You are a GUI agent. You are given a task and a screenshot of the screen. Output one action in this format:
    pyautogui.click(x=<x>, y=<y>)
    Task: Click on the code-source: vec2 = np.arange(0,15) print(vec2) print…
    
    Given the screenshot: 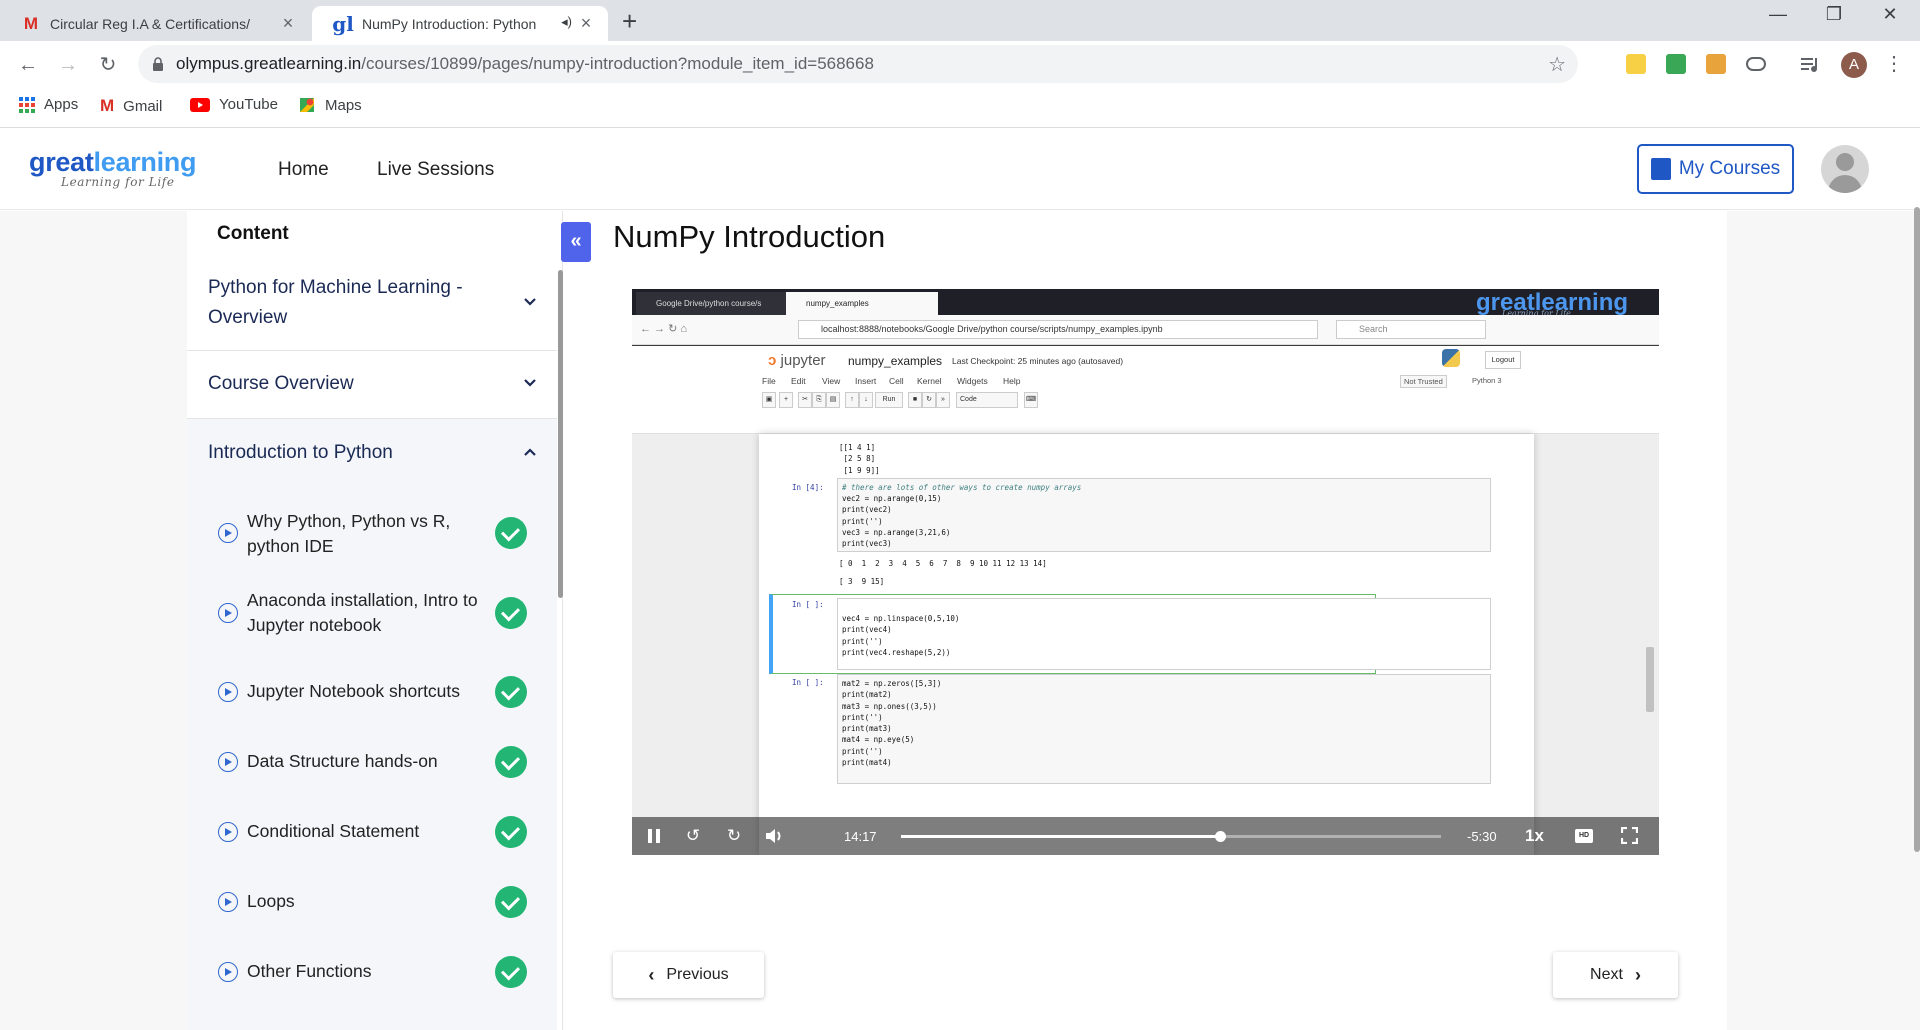 What is the action you would take?
    pyautogui.click(x=896, y=521)
    